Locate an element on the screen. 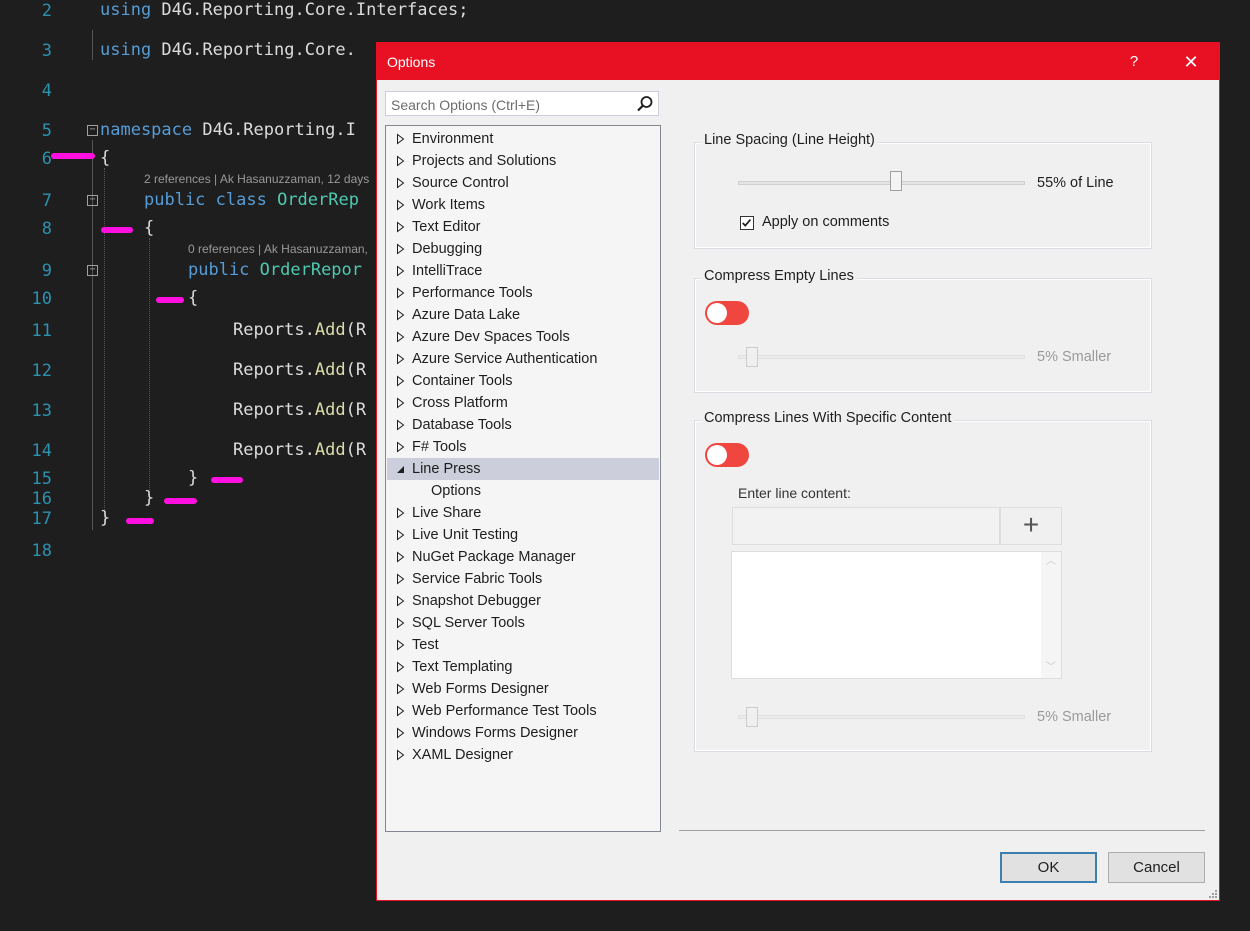  tree-item: Text Templating is located at coordinates (523, 667).